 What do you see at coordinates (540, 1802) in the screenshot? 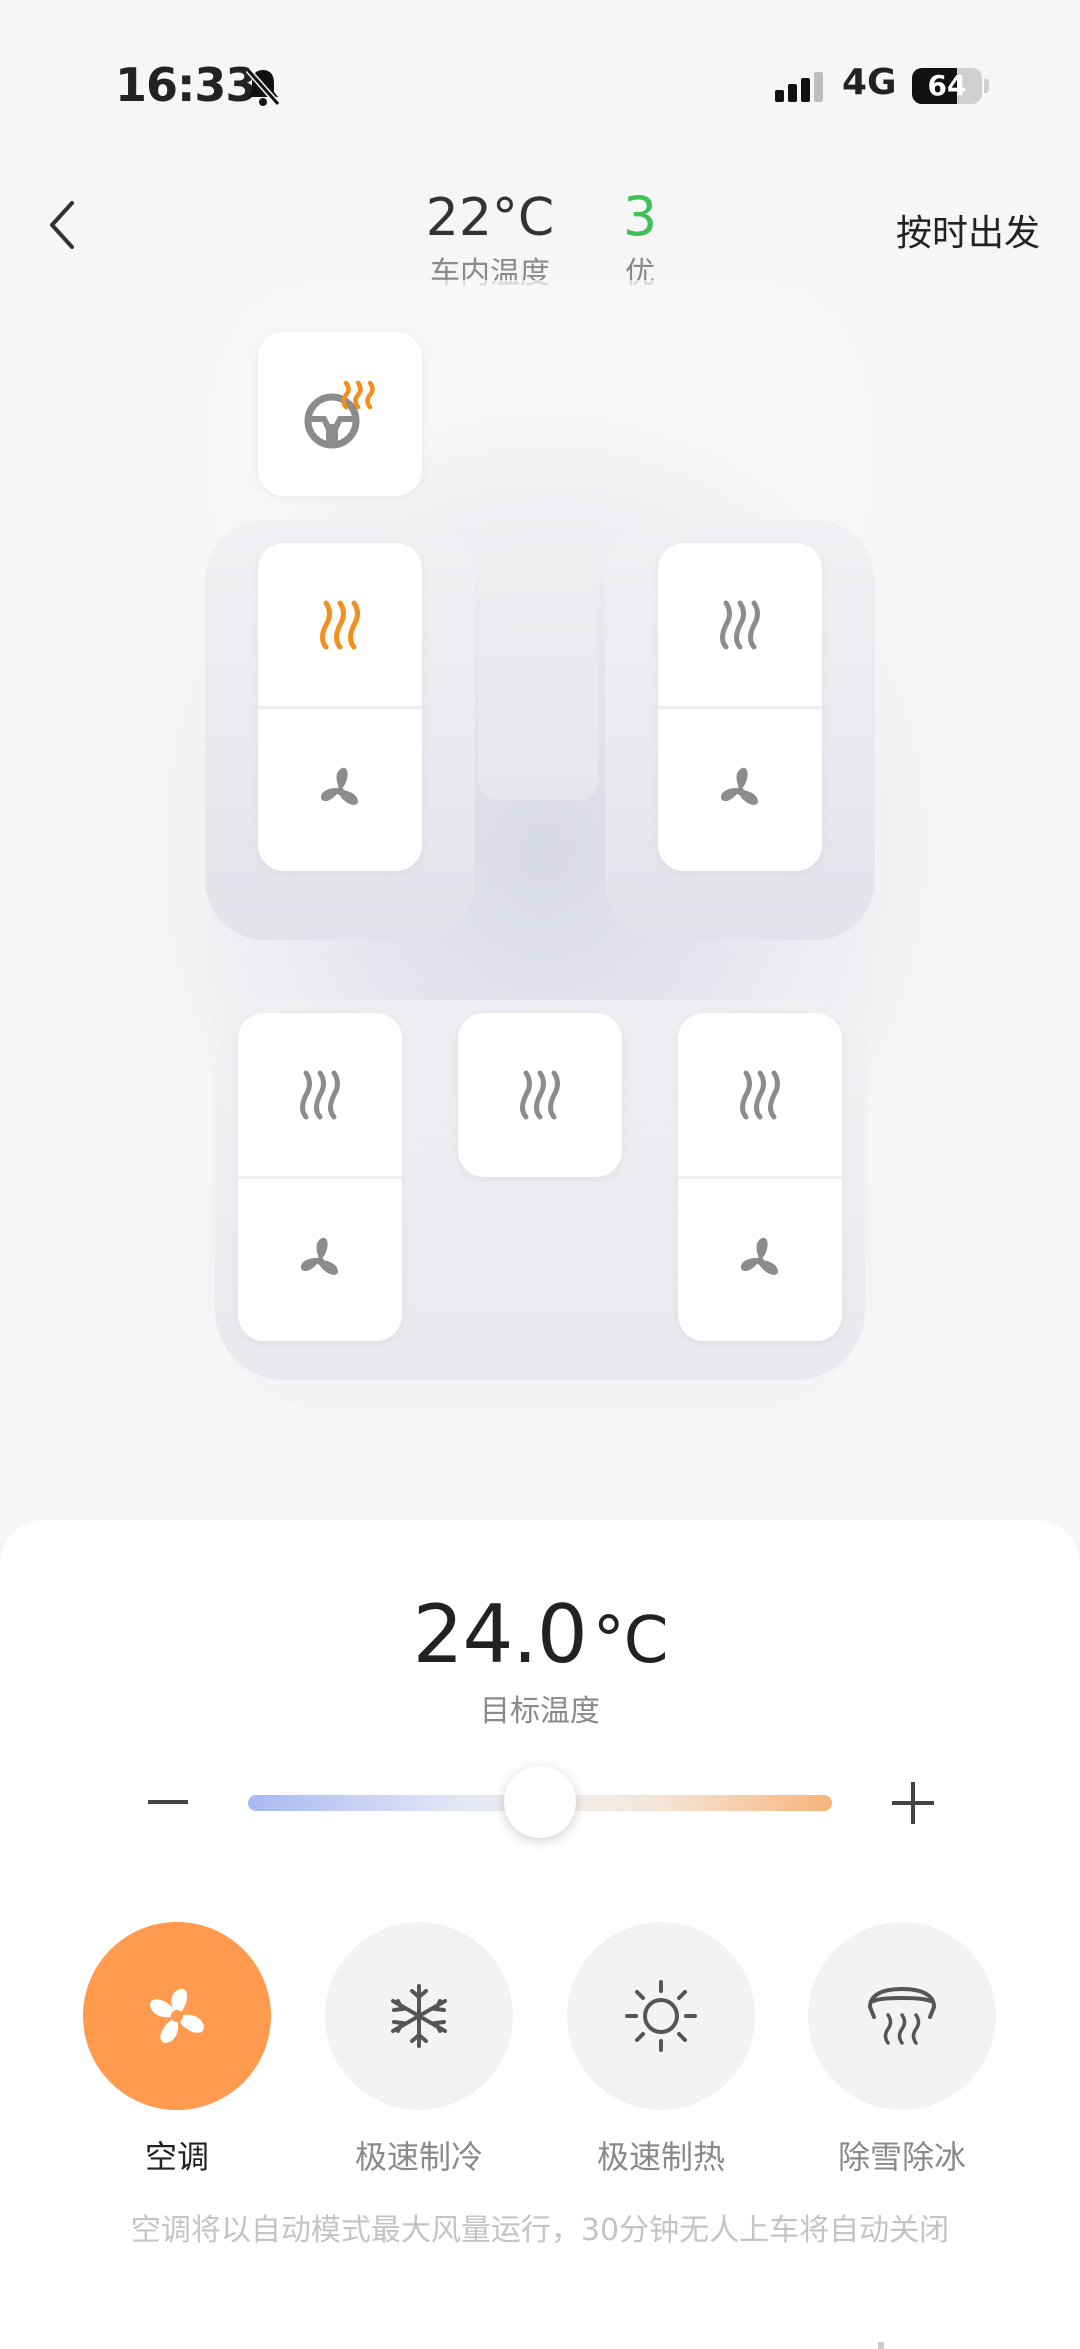
I see `temperature-slider-thumb` at bounding box center [540, 1802].